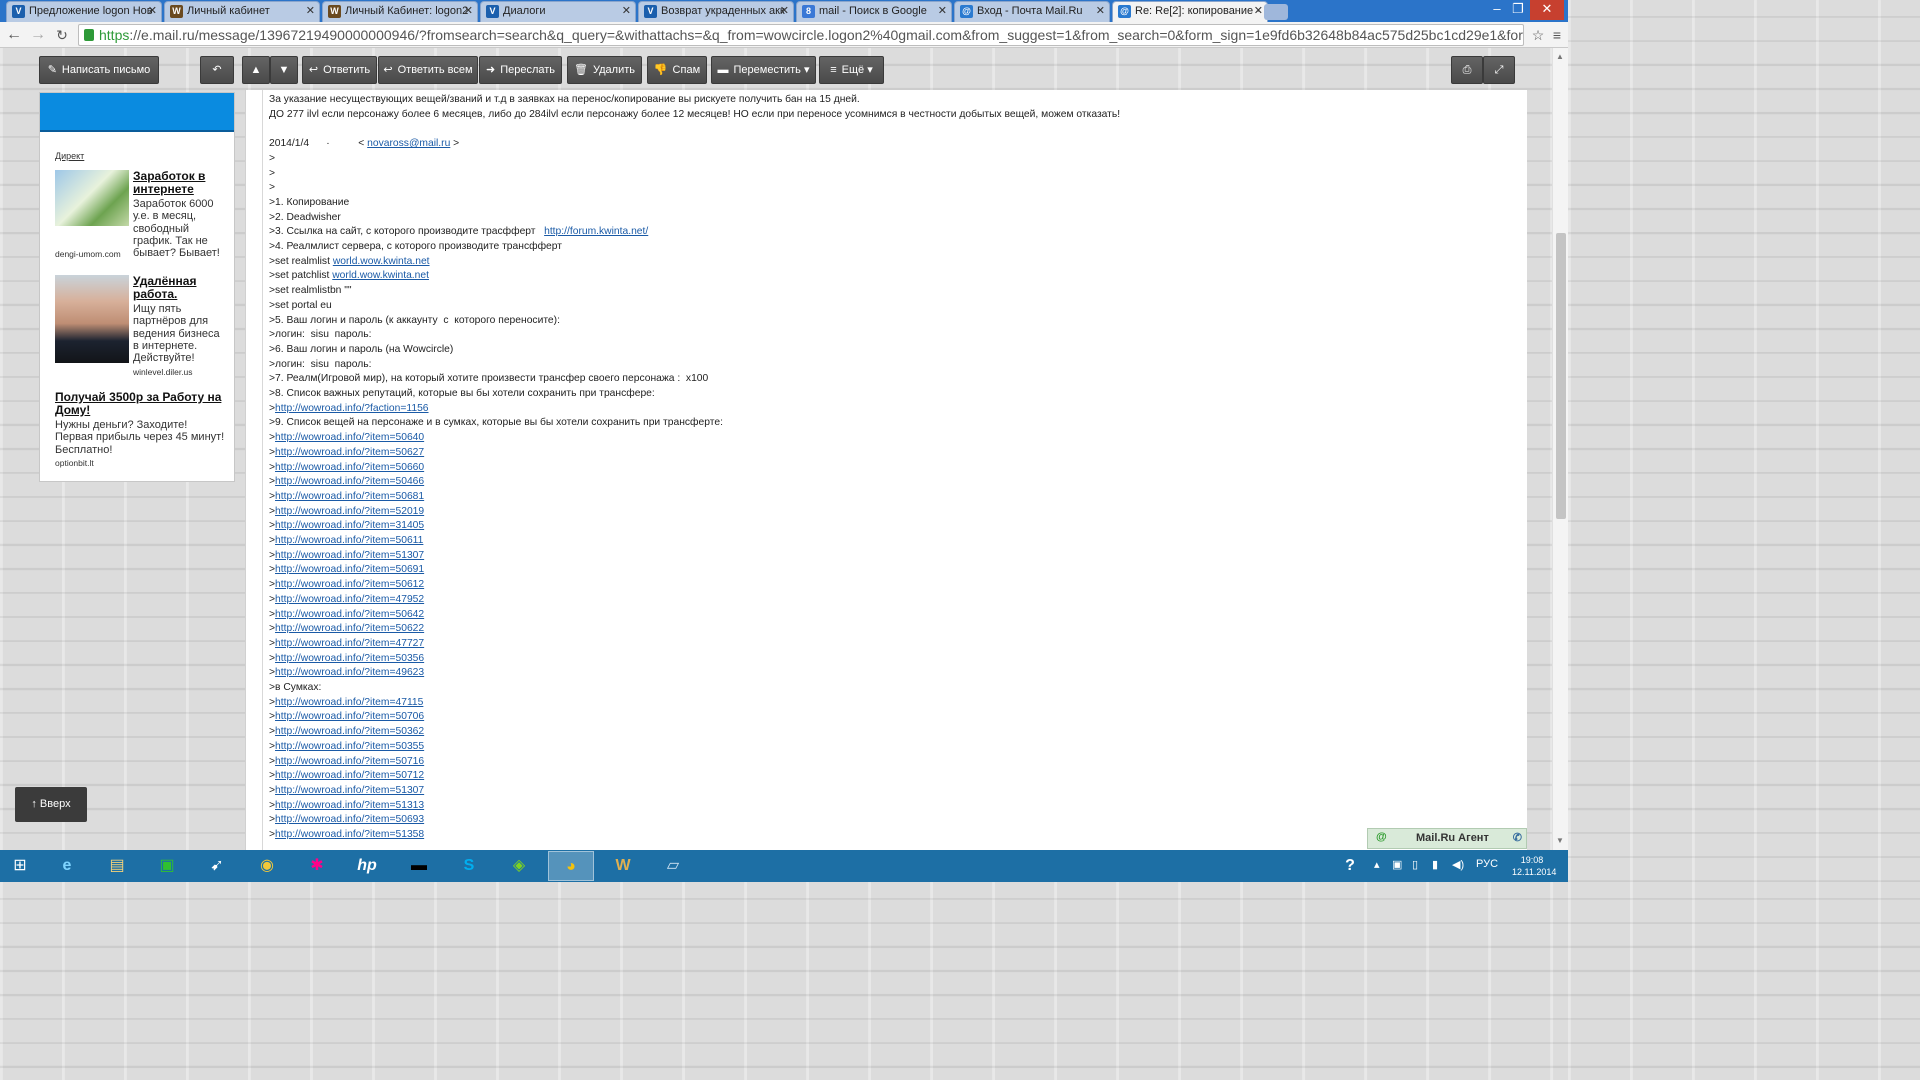 The image size is (1920, 1080). What do you see at coordinates (349, 805) in the screenshot?
I see `message-link: http://wowroad.info/?item=51313` at bounding box center [349, 805].